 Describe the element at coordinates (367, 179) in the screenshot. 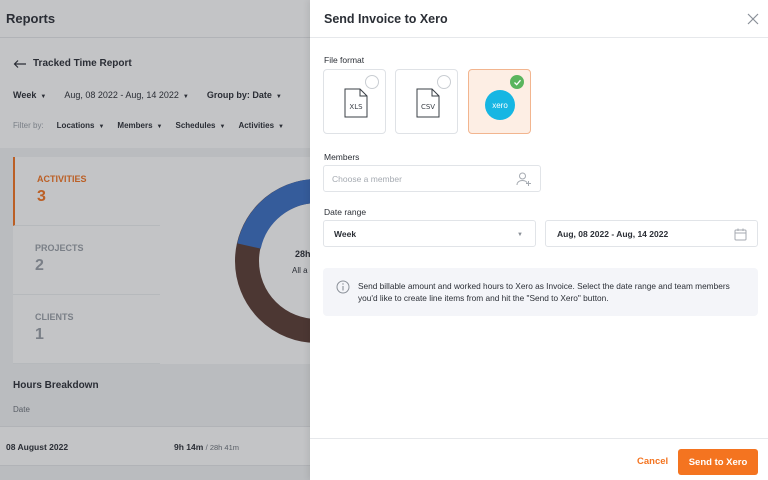

I see `member-placeholder: Choose a member` at that location.